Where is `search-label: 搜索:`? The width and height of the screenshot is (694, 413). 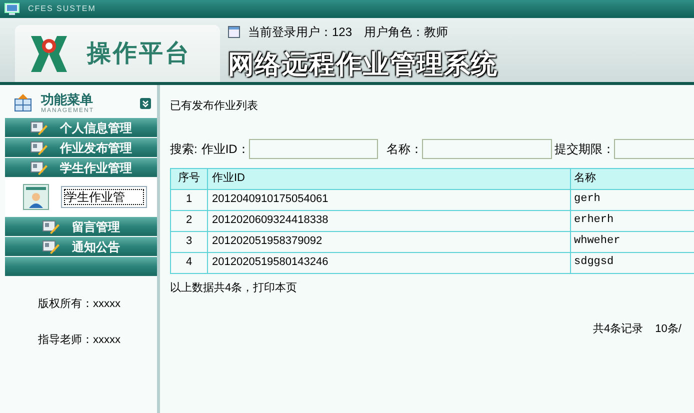 search-label: 搜索: is located at coordinates (184, 149).